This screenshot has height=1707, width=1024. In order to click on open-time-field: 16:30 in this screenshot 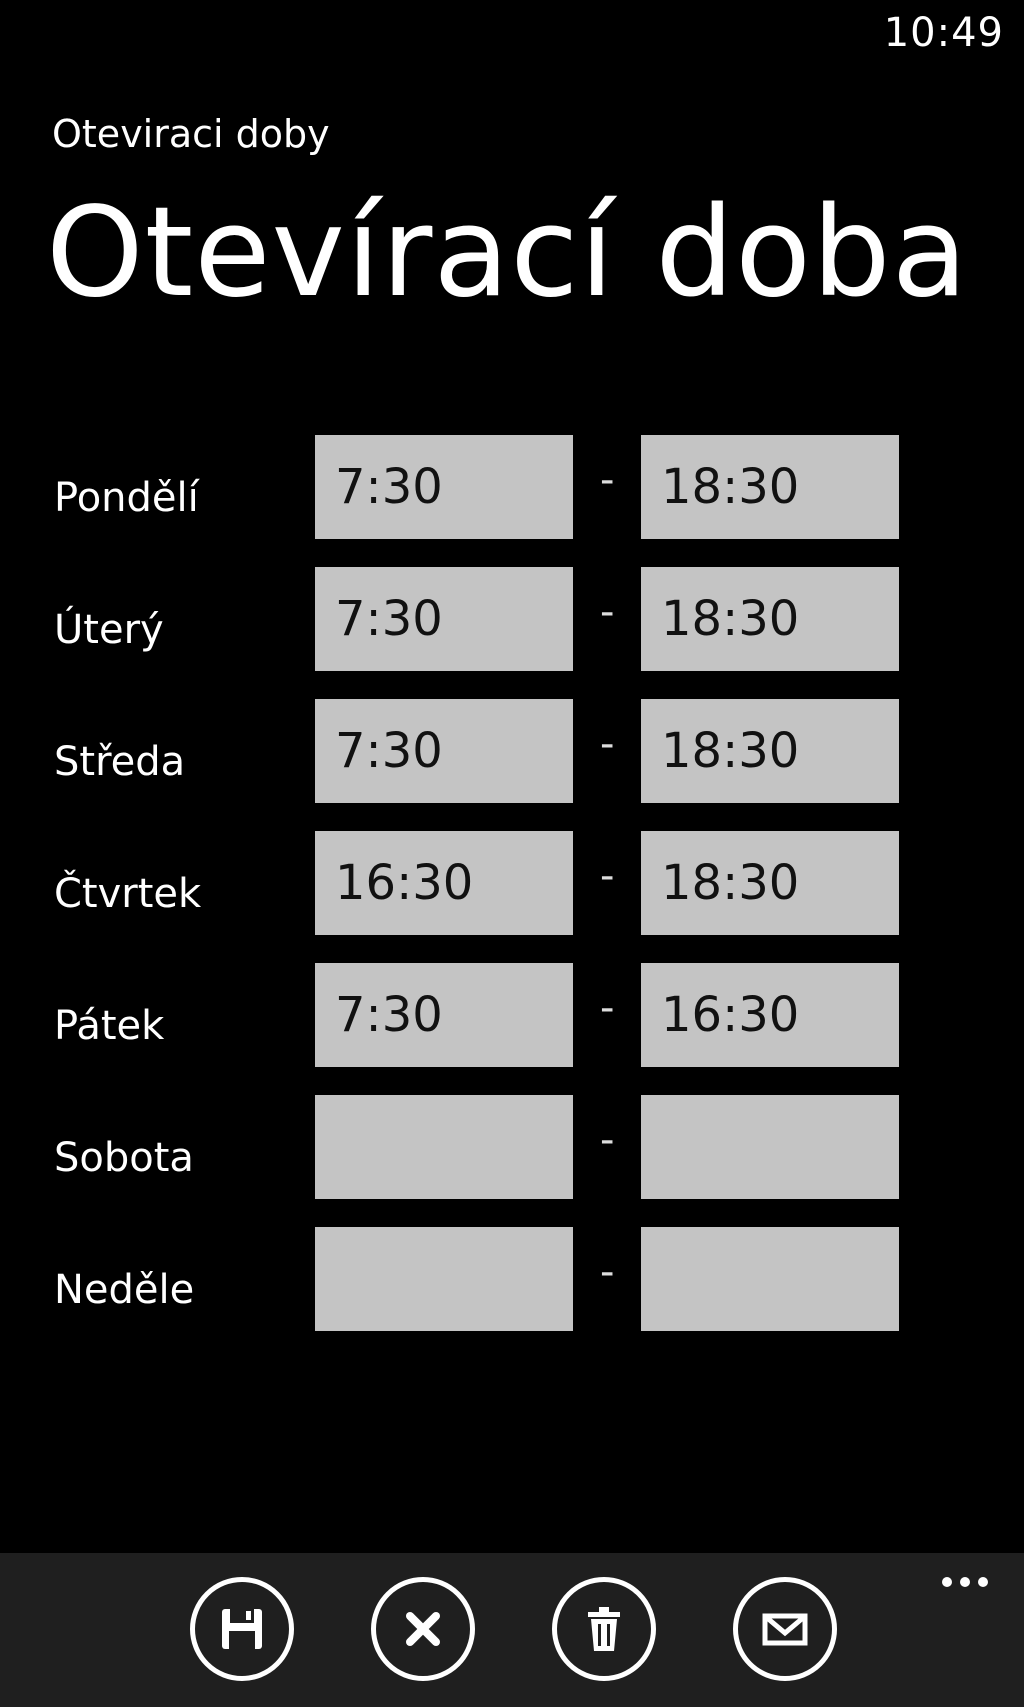, I will do `click(444, 883)`.